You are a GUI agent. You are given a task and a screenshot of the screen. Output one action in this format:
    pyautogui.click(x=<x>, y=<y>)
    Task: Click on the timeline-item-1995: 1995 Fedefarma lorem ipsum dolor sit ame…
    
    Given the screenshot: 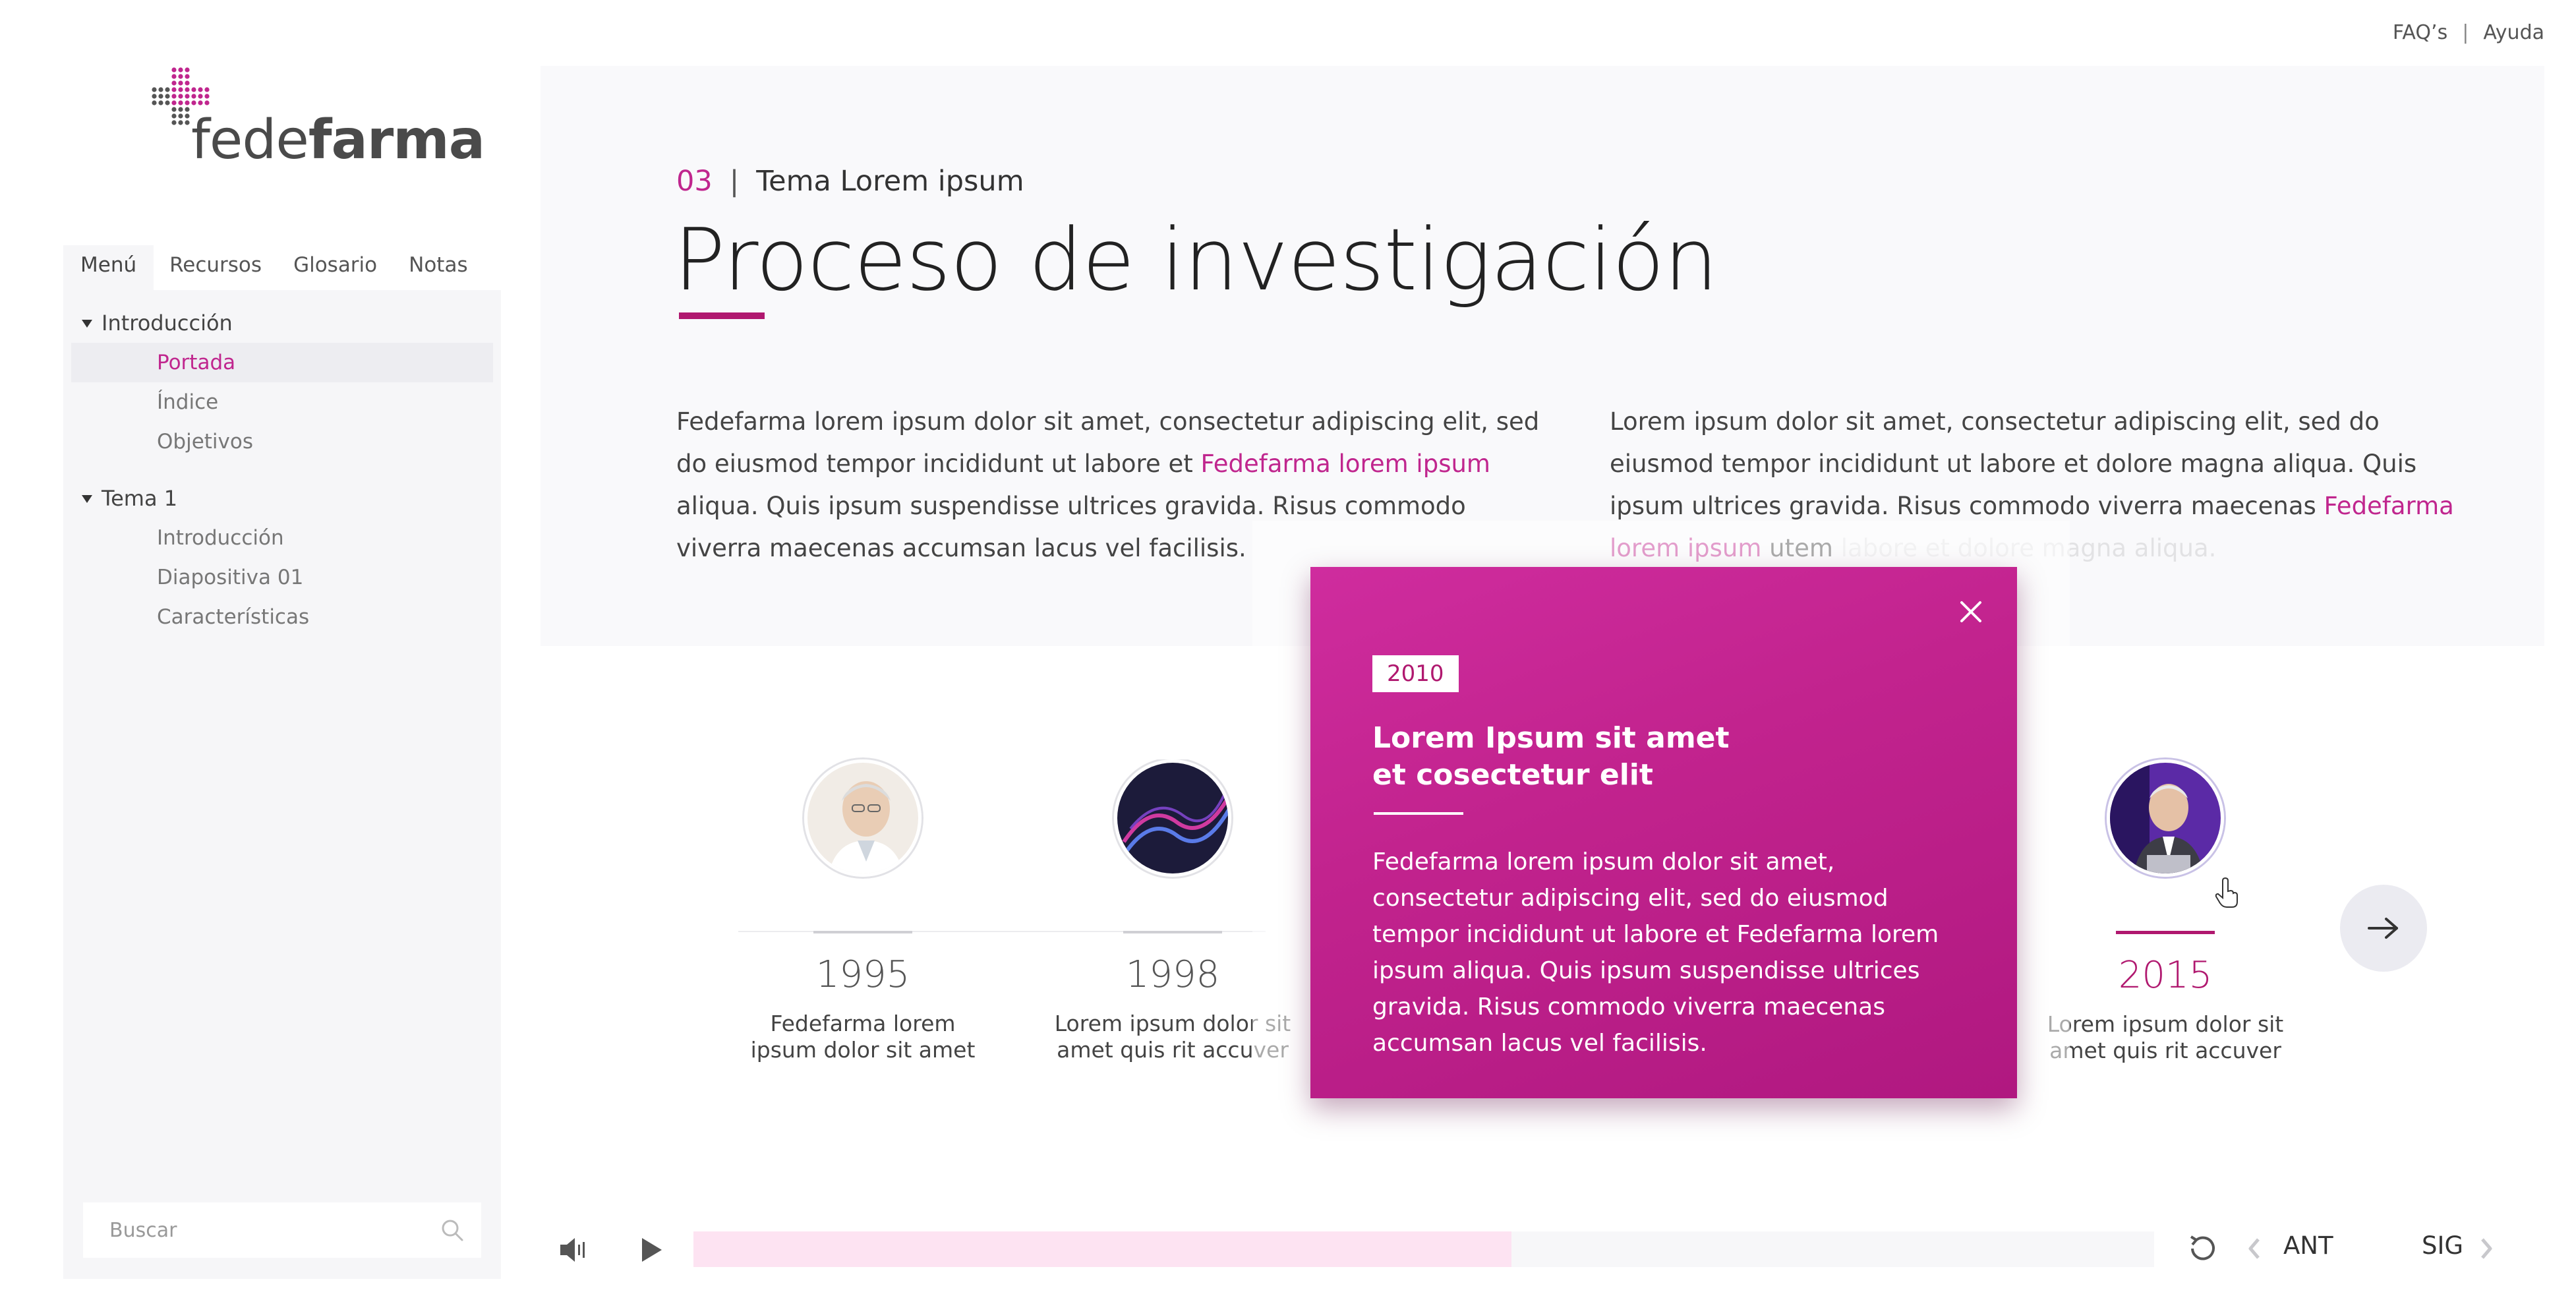 What is the action you would take?
    pyautogui.click(x=863, y=911)
    